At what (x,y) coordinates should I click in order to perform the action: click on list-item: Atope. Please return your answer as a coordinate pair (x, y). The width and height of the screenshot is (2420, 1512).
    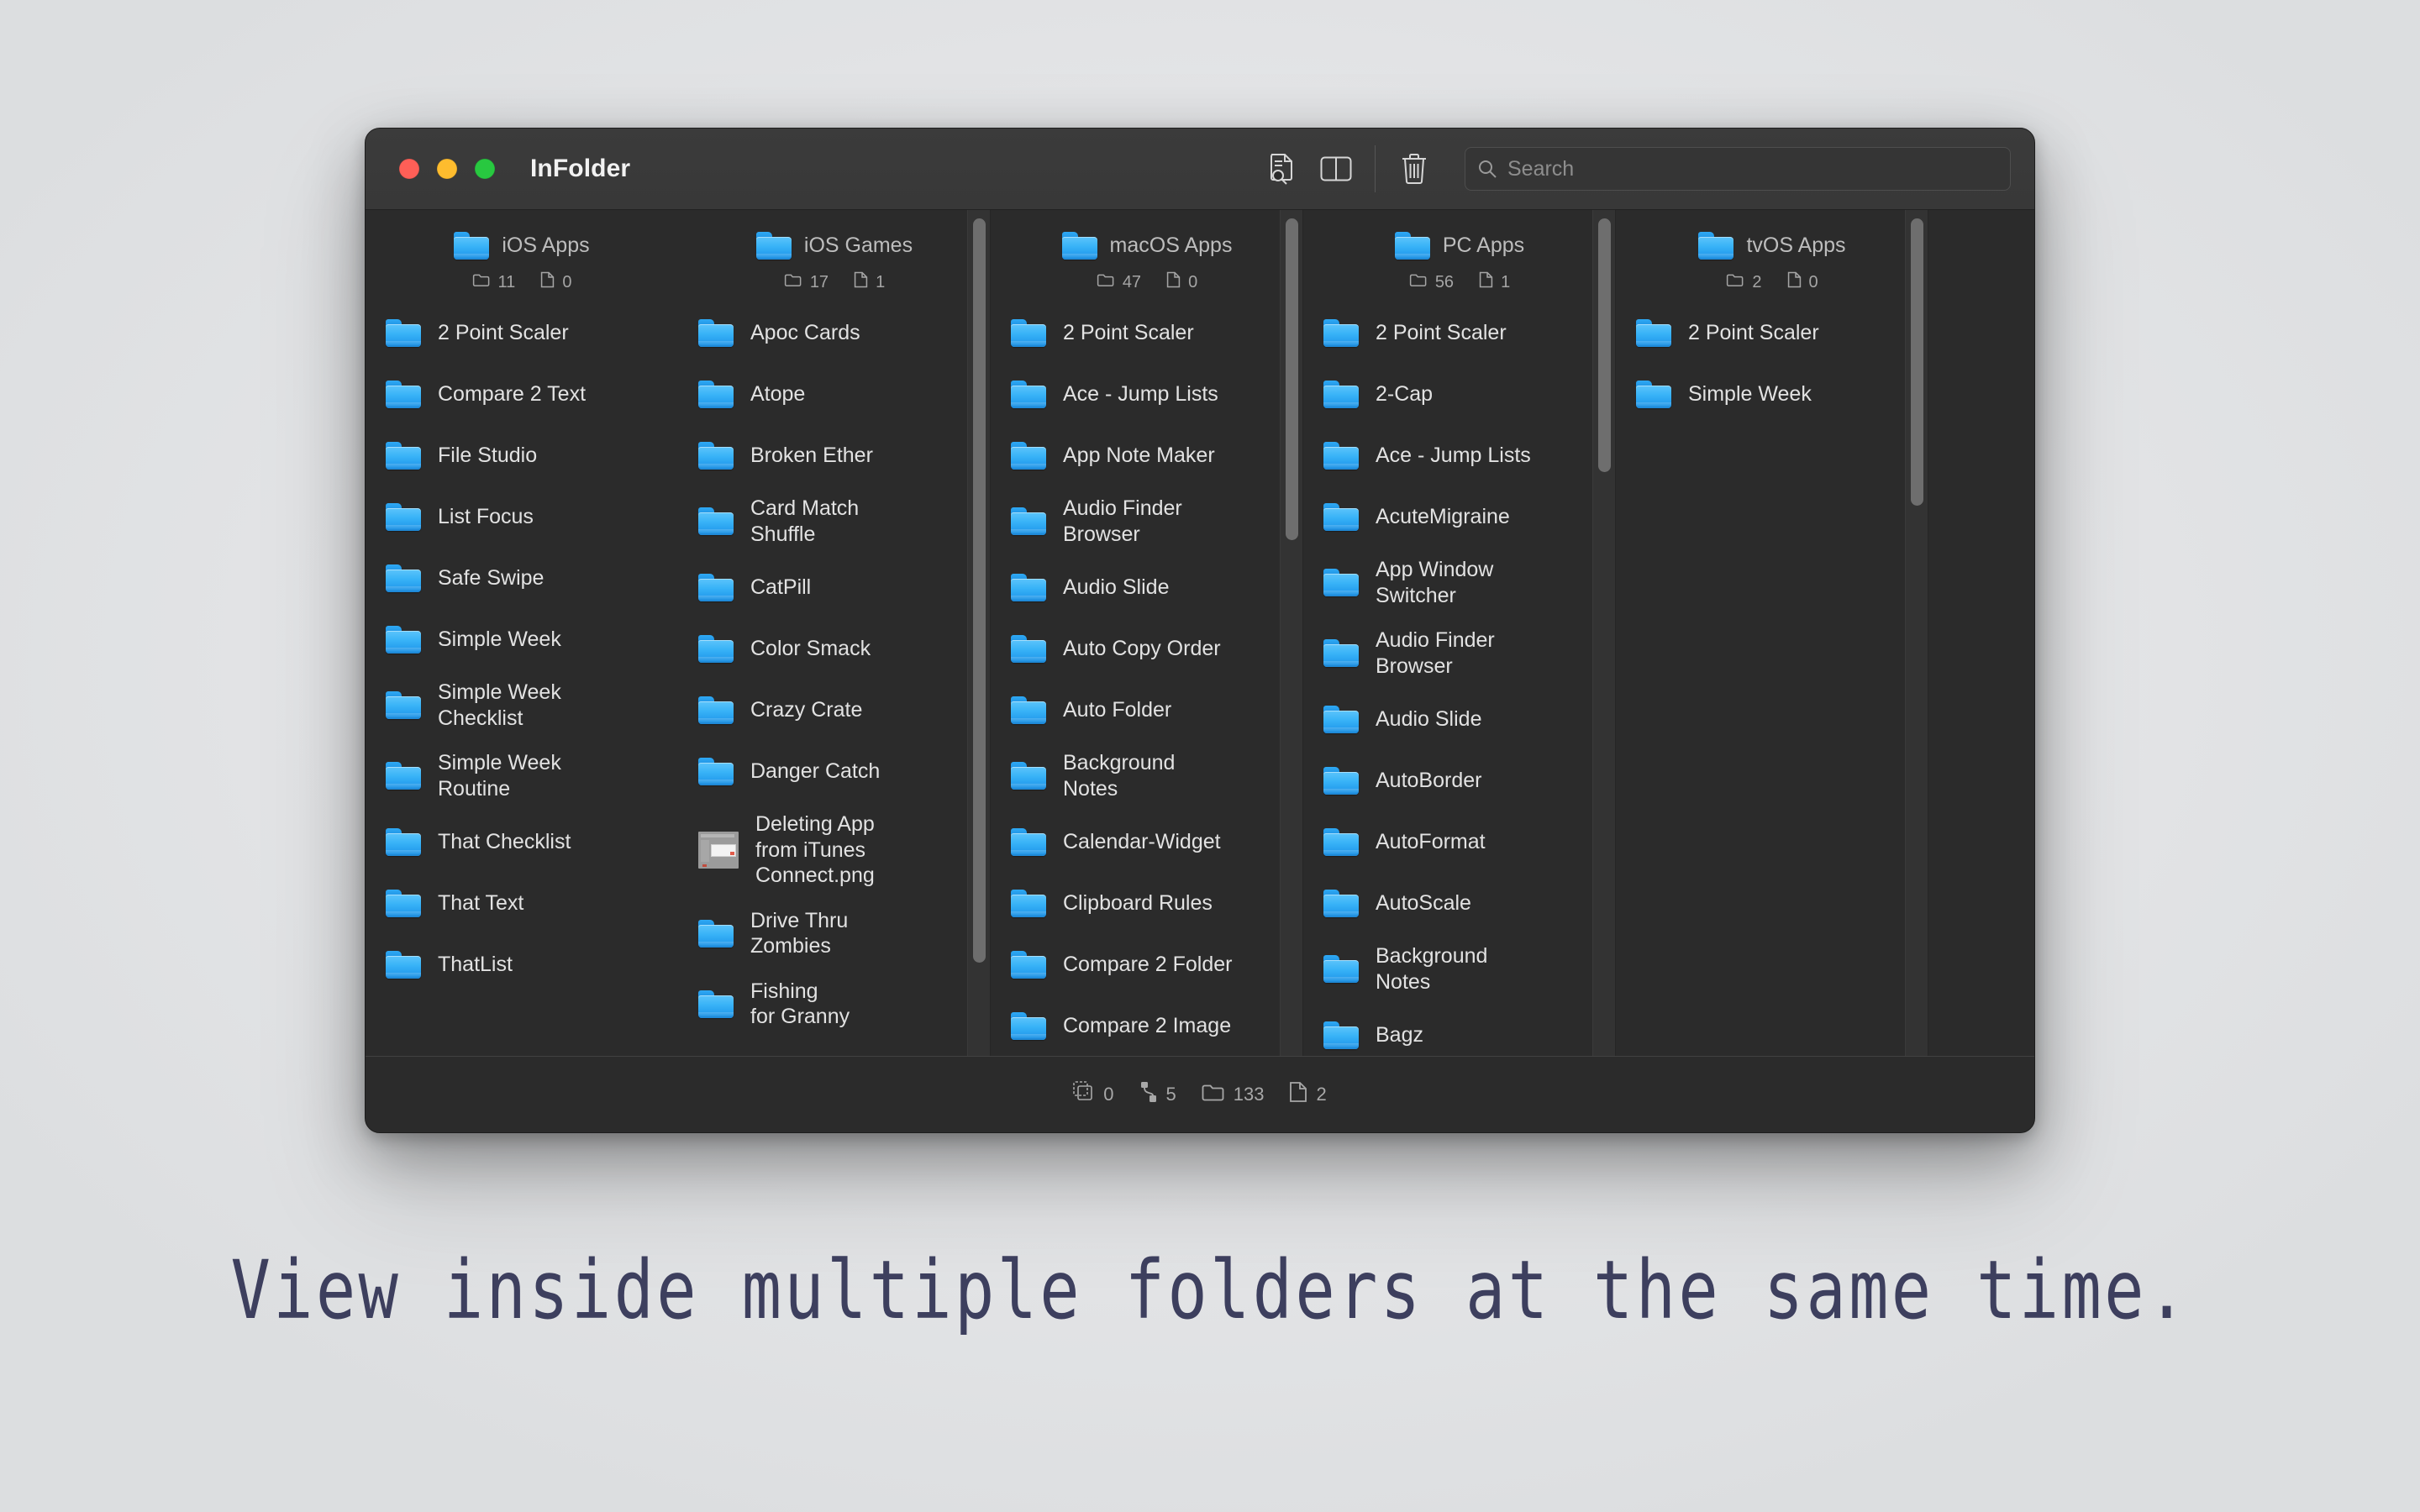
    Looking at the image, I should click on (837, 394).